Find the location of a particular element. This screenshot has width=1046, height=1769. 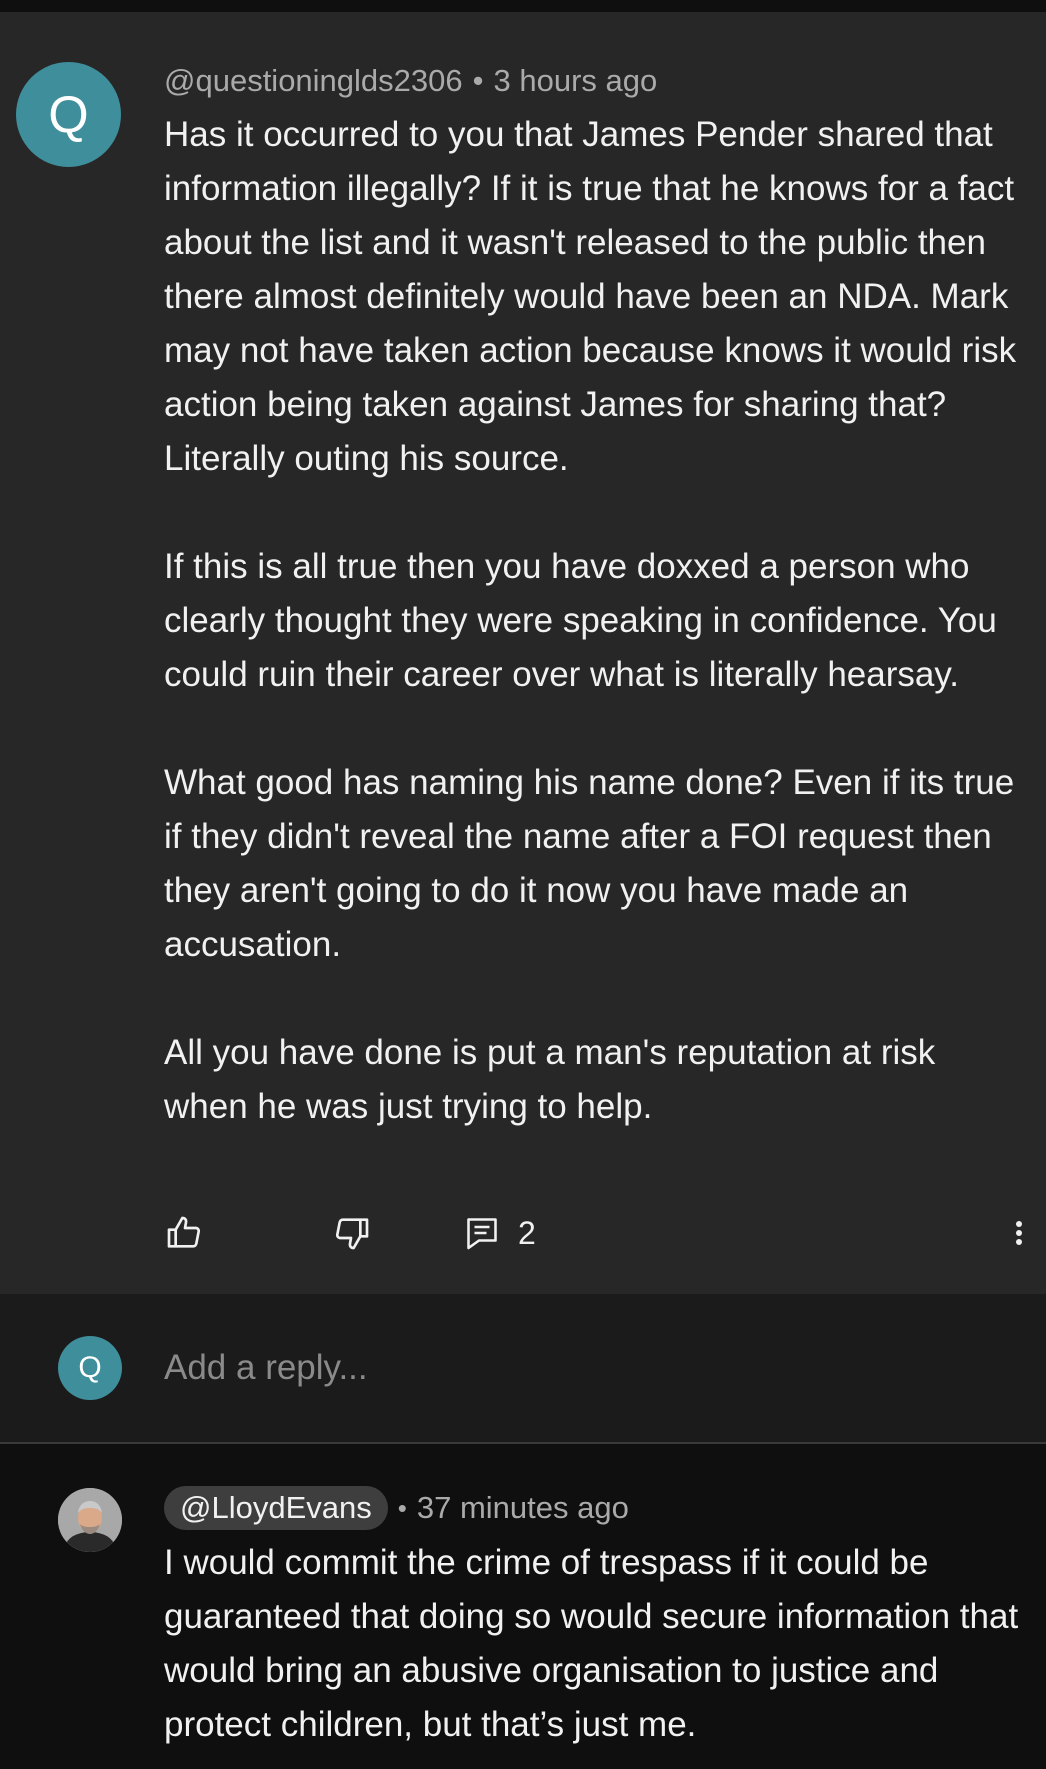

like-button is located at coordinates (184, 1233).